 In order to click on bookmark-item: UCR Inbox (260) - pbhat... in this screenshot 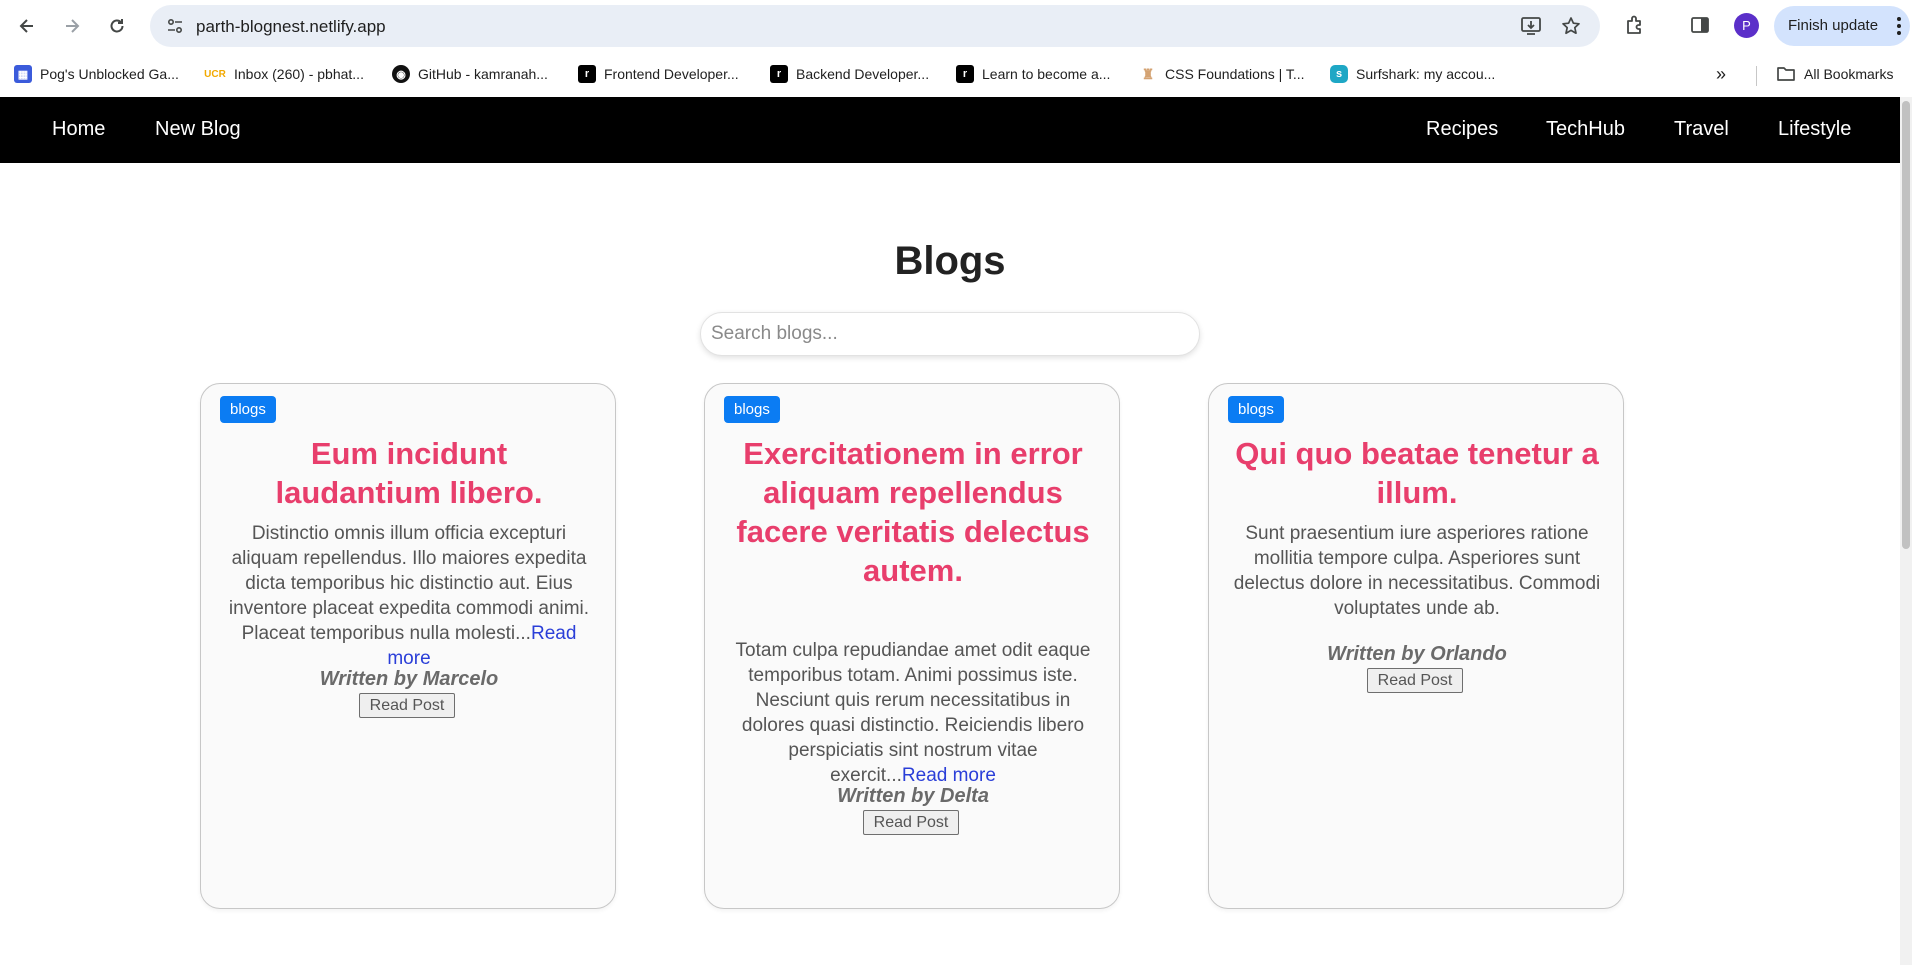, I will do `click(284, 74)`.